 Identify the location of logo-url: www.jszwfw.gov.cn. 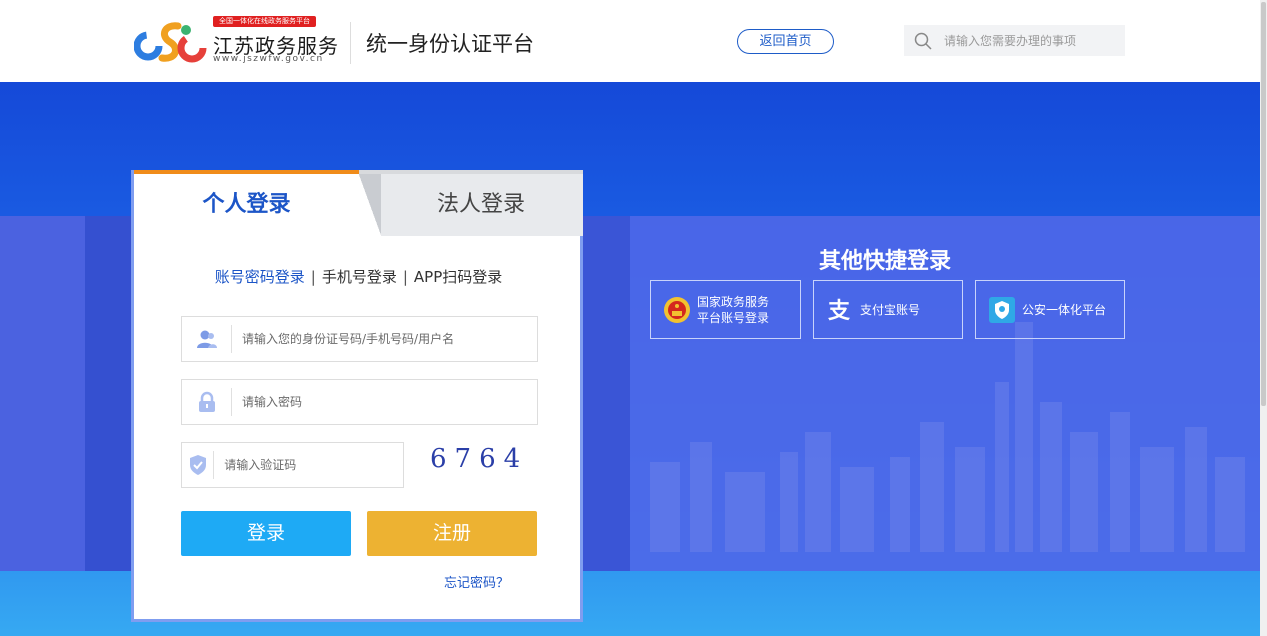
(268, 59).